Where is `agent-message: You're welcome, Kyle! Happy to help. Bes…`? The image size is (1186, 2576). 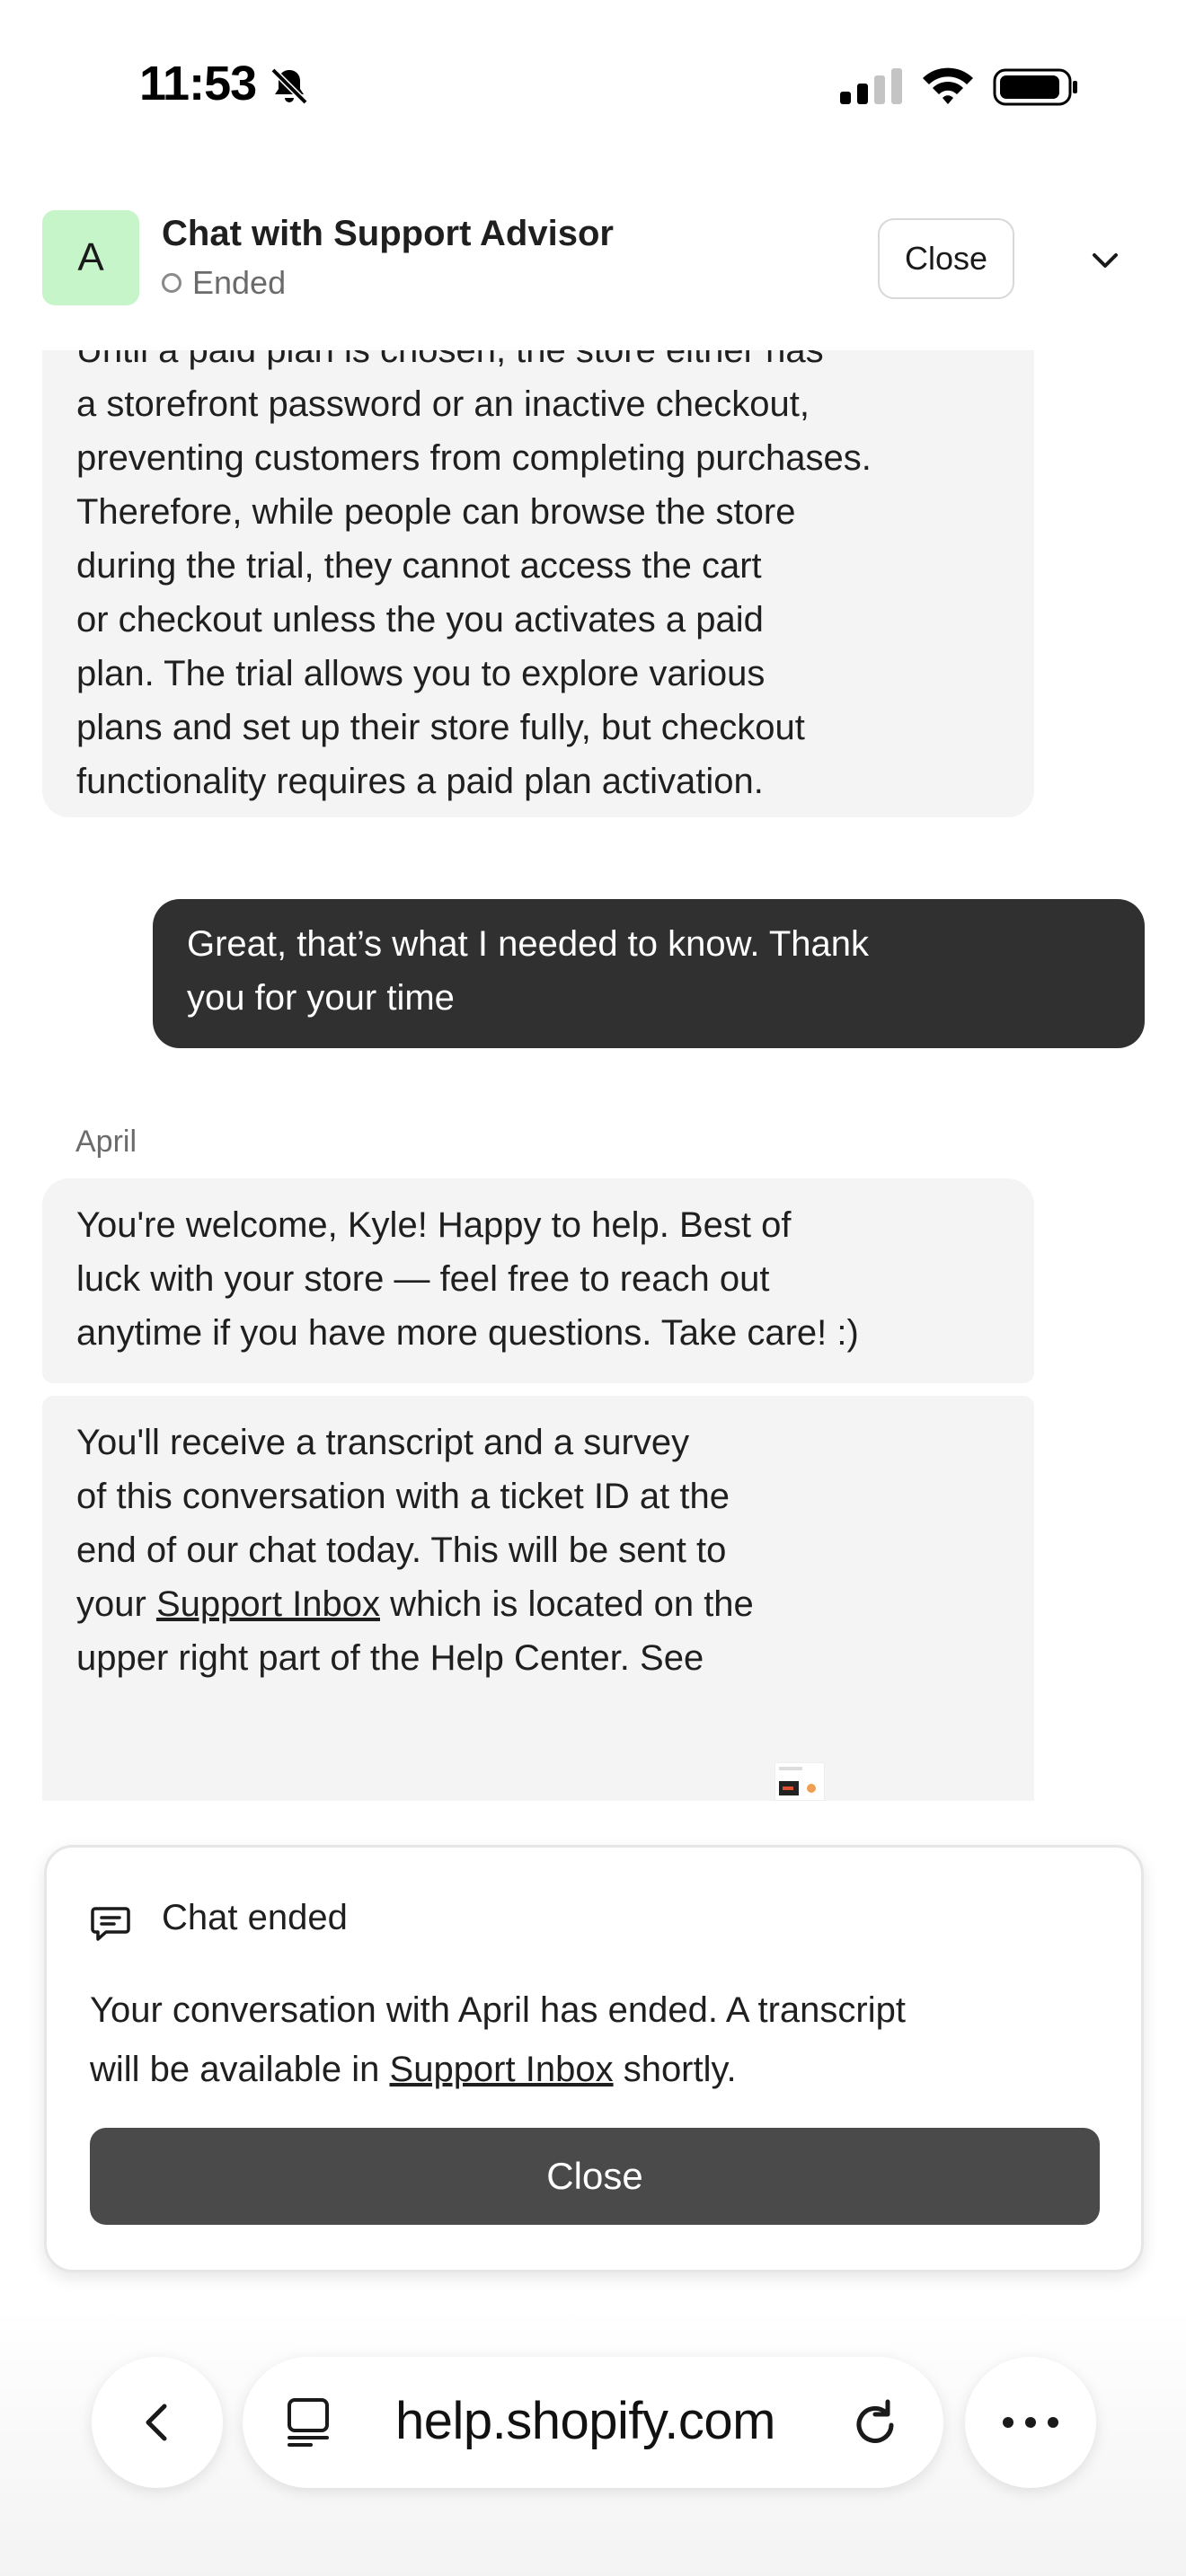
agent-message: You're welcome, Kyle! Happy to help. Bes… is located at coordinates (538, 1280).